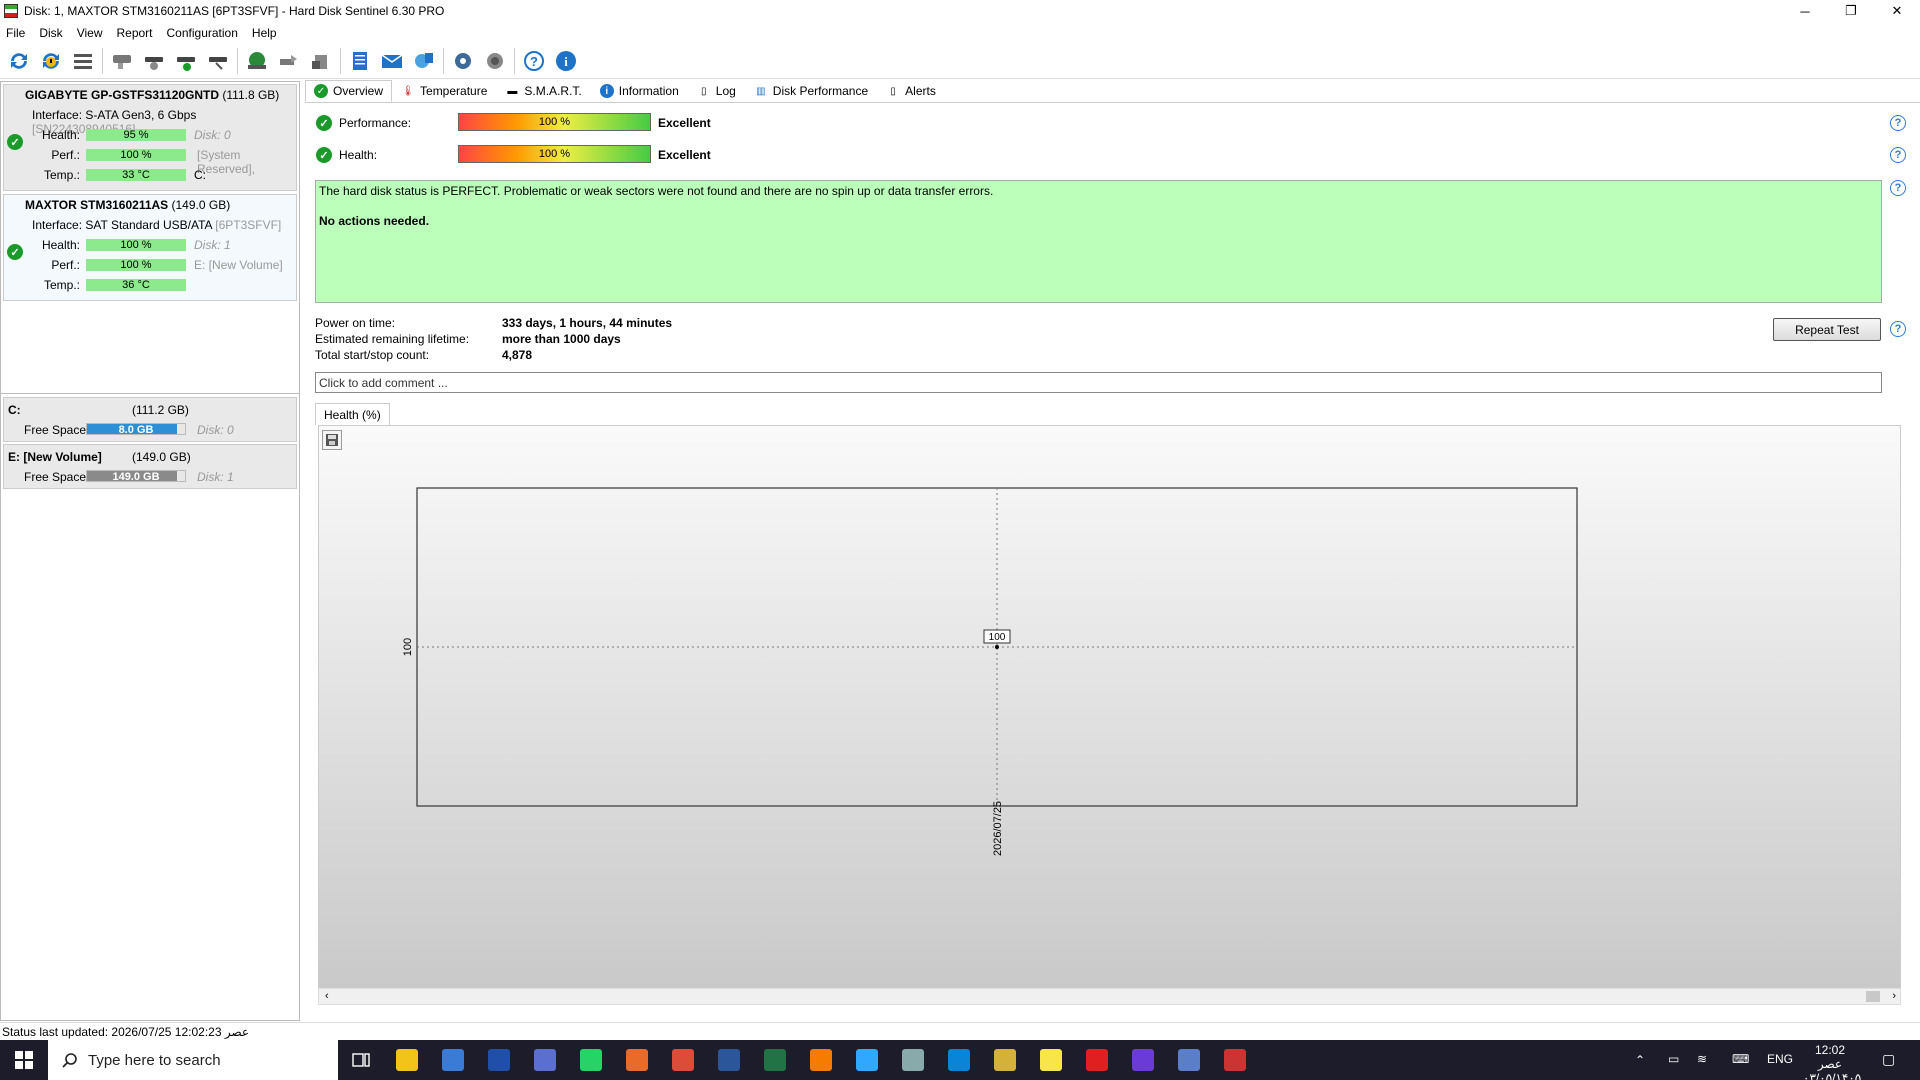 This screenshot has height=1080, width=1920. What do you see at coordinates (1888, 1059) in the screenshot?
I see `notification-icon: ▢` at bounding box center [1888, 1059].